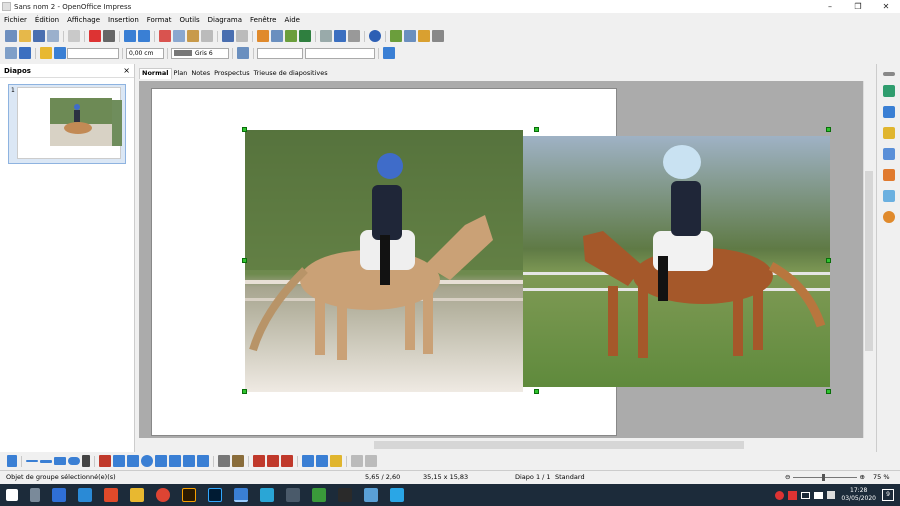 The width and height of the screenshot is (900, 506). Describe the element at coordinates (259, 461) in the screenshot. I see `fontwork-icon` at that location.